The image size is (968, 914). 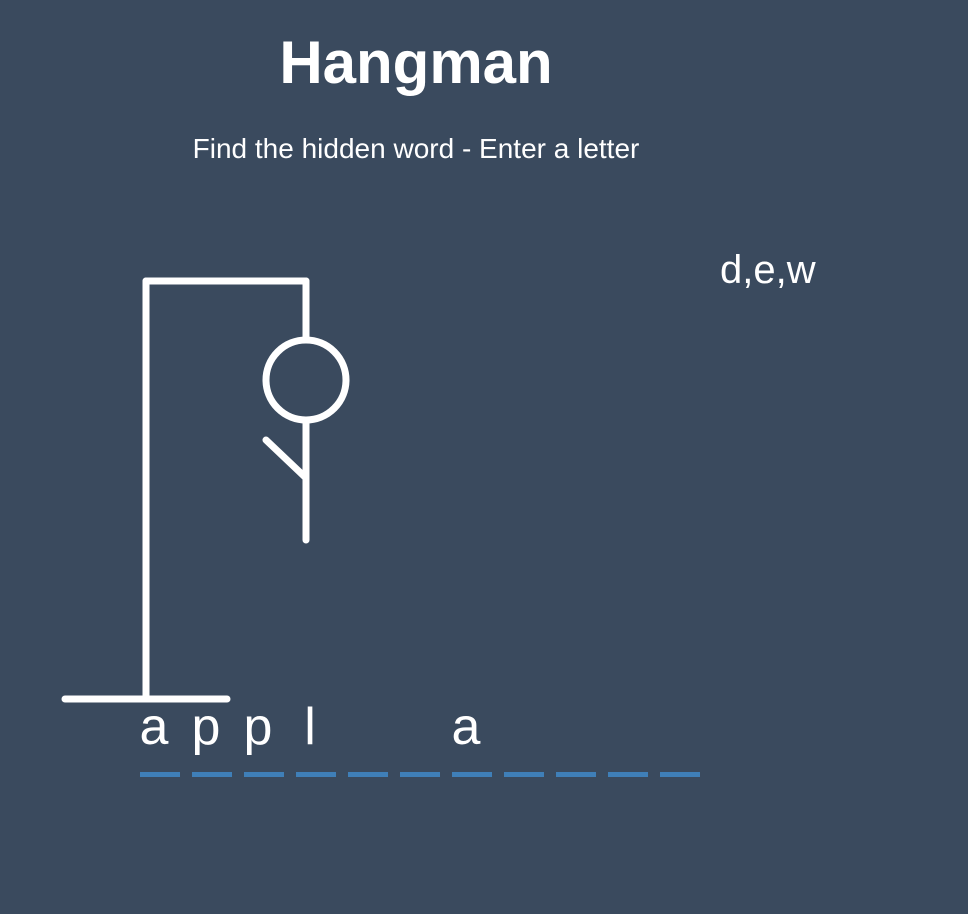 I want to click on game-title: Hangman, so click(x=416, y=62).